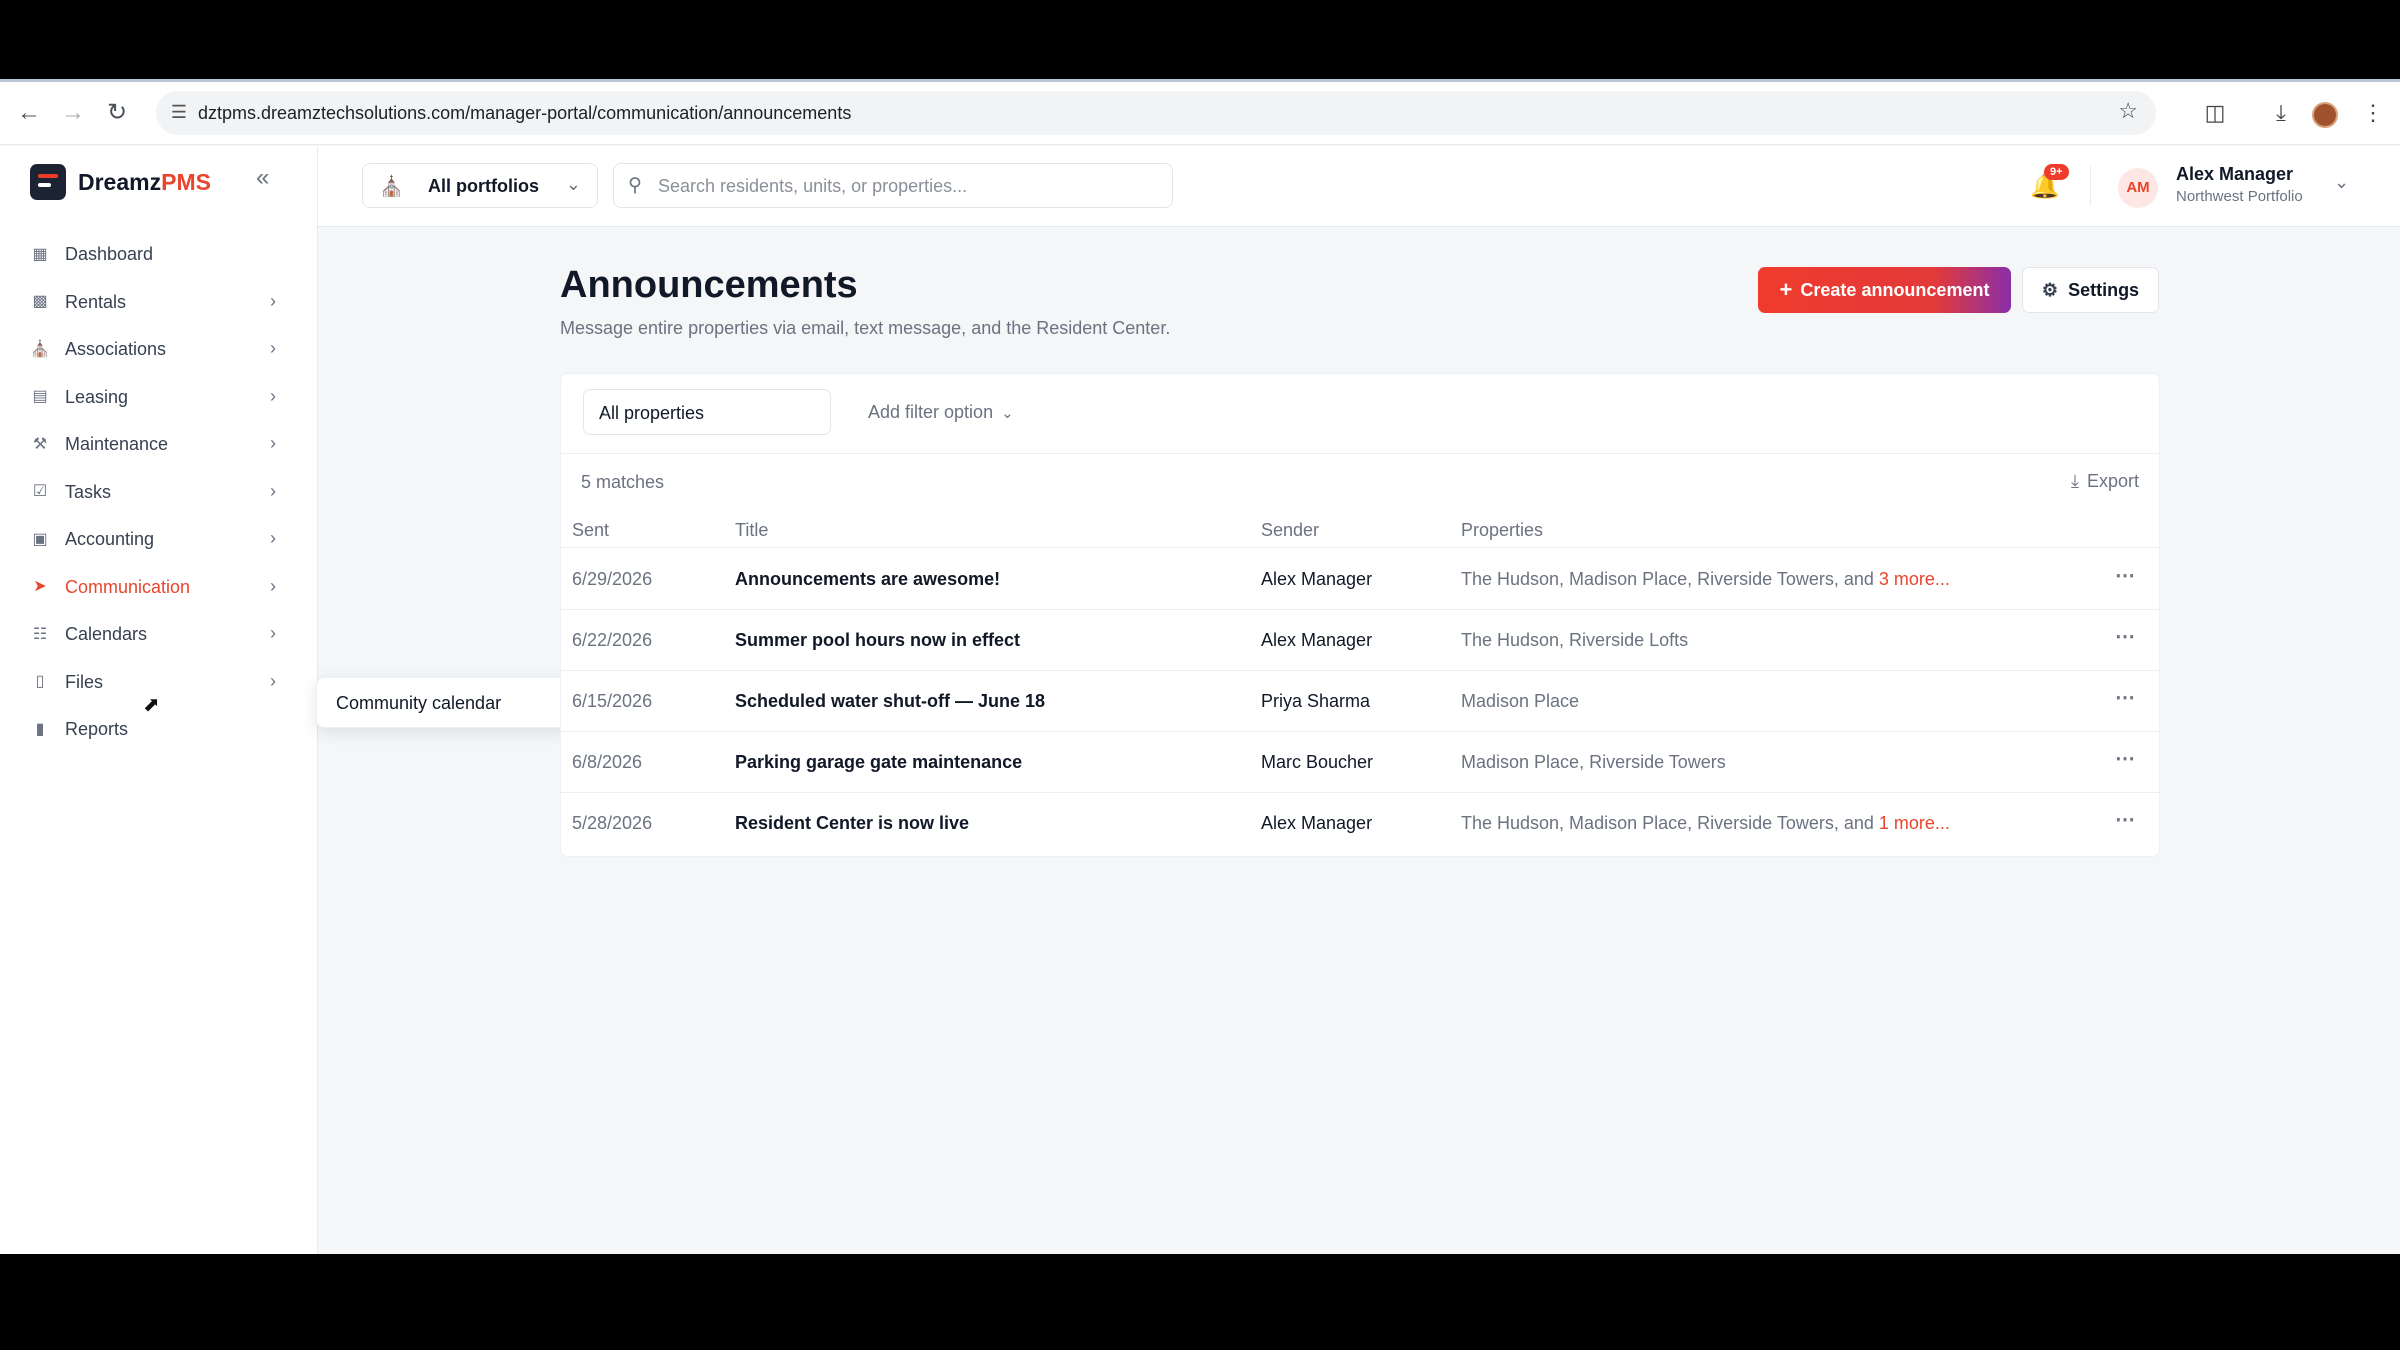 This screenshot has height=1350, width=2400. I want to click on sidebar-item-rentals: ▩ Rentals ›, so click(159, 303).